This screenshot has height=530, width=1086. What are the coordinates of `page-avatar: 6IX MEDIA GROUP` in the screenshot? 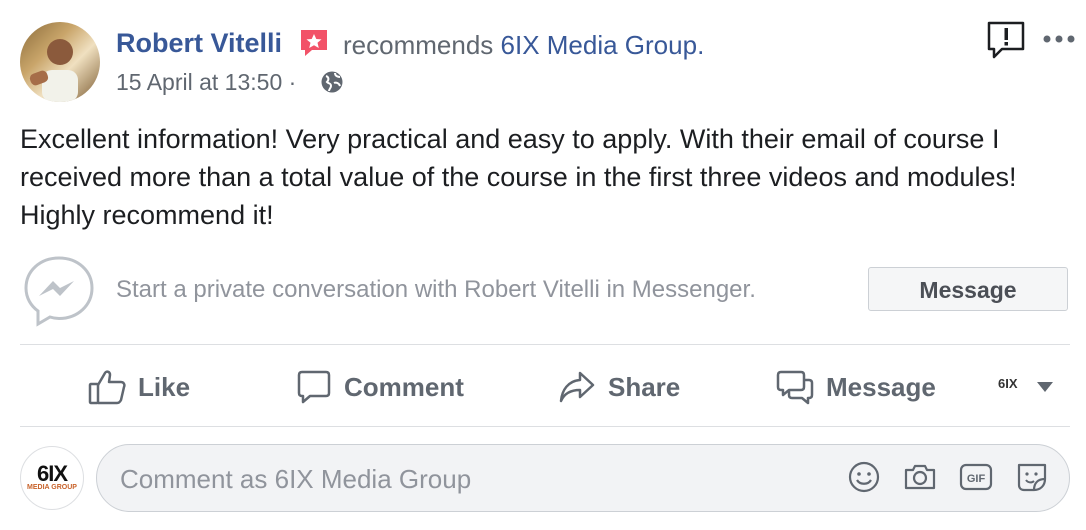 It's located at (52, 478).